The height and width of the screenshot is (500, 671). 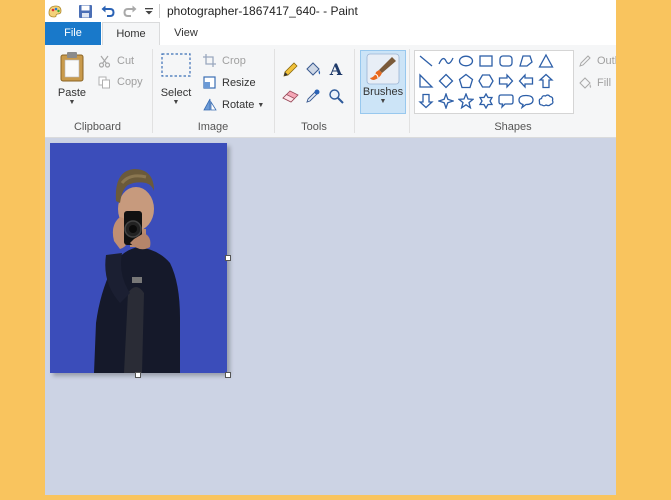 What do you see at coordinates (313, 69) in the screenshot?
I see `fill-bucket-icon` at bounding box center [313, 69].